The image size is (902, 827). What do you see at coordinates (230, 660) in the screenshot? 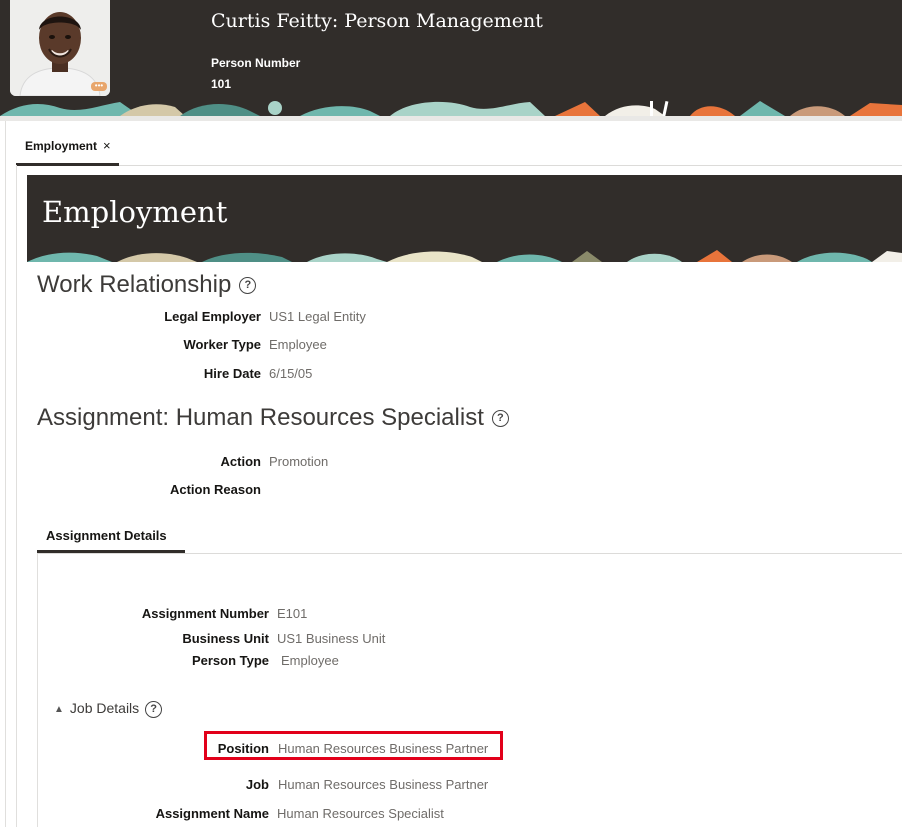
I see `person-type-label: Person Type` at bounding box center [230, 660].